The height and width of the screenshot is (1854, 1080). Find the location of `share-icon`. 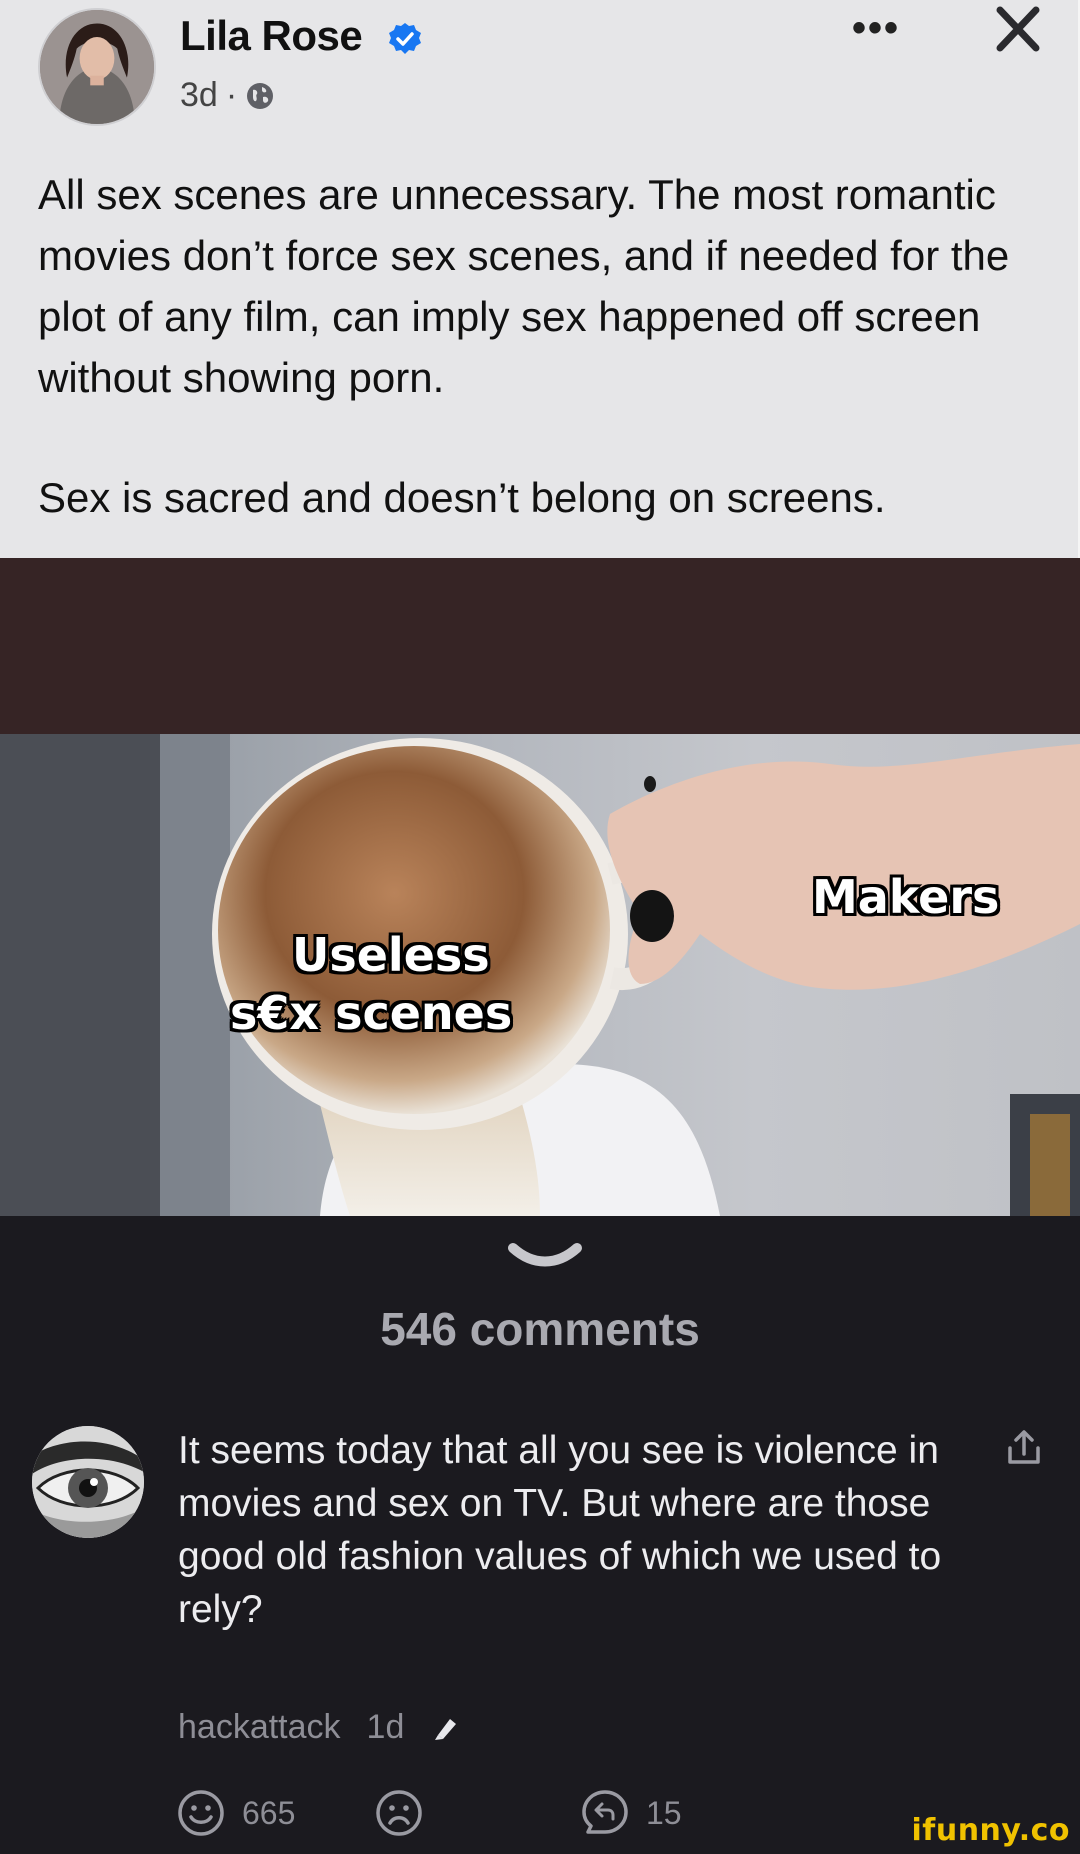

share-icon is located at coordinates (1024, 1448).